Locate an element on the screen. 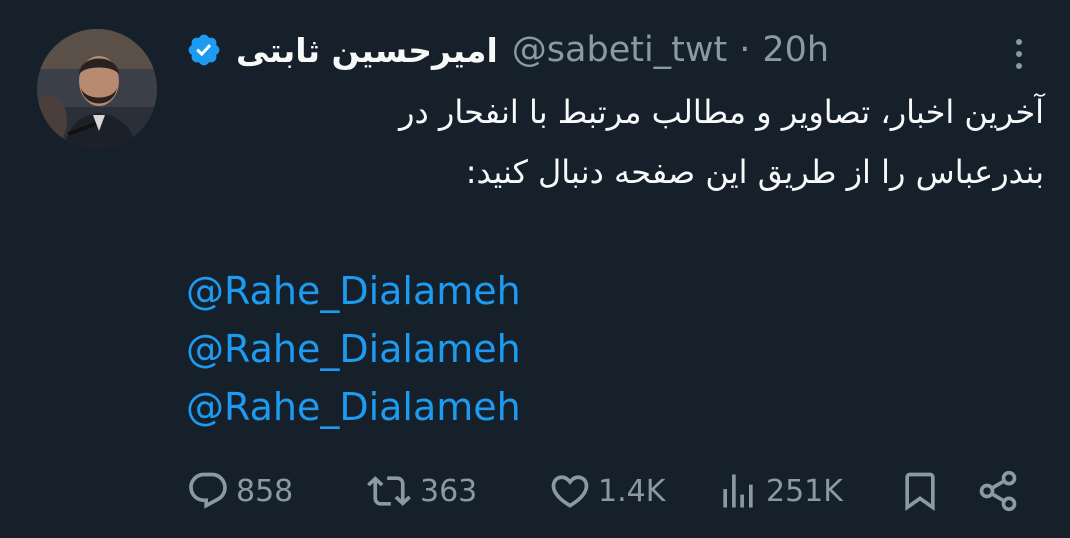  avatar-image is located at coordinates (97, 89).